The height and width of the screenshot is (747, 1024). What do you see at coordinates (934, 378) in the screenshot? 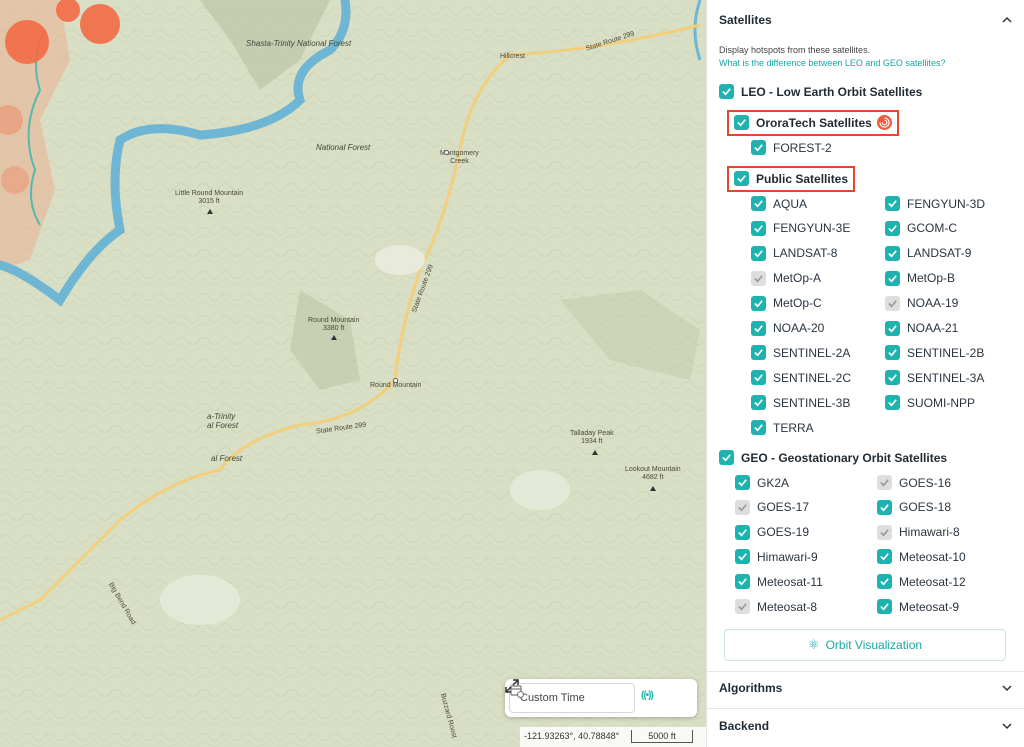
I see `satellite-checkbox-row: SENTINEL-3A` at bounding box center [934, 378].